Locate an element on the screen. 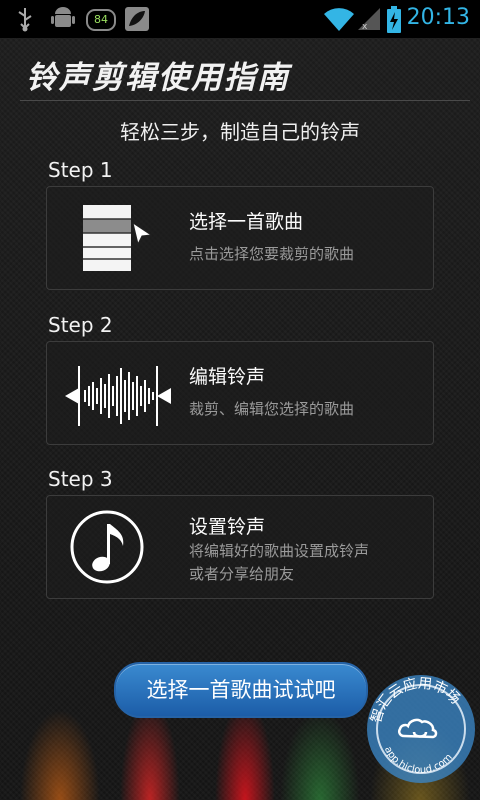 The height and width of the screenshot is (800, 480). title-divider is located at coordinates (245, 100).